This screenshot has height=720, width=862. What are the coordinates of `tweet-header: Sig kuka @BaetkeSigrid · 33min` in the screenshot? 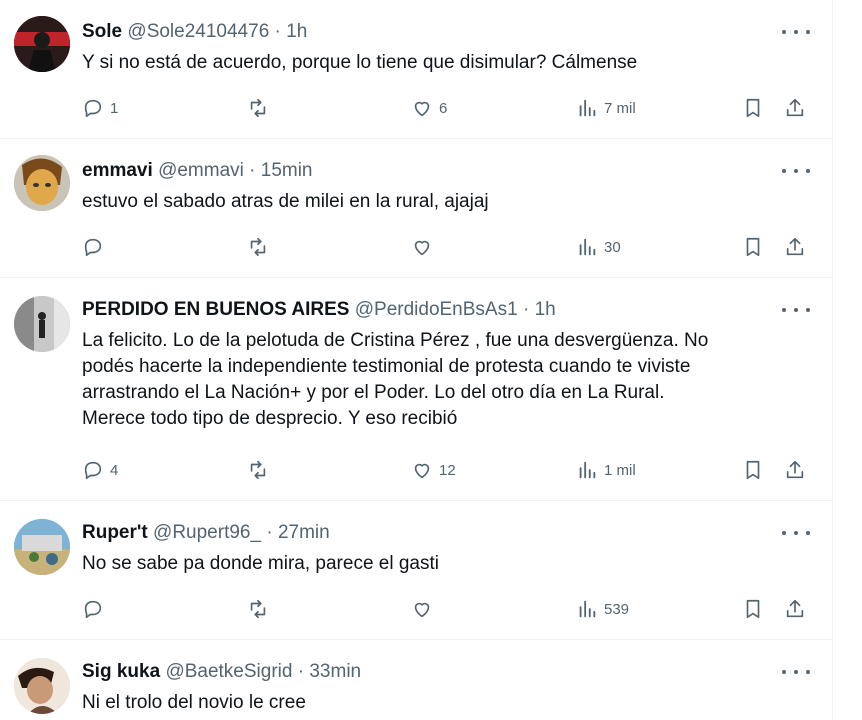 It's located at (221, 672).